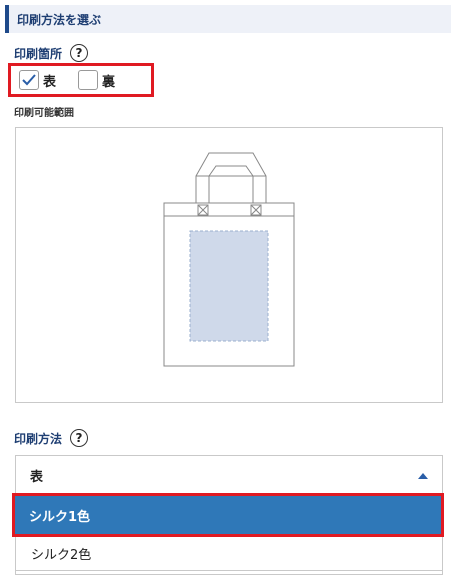 The width and height of the screenshot is (451, 575). I want to click on option-label: シルク2色, so click(61, 555).